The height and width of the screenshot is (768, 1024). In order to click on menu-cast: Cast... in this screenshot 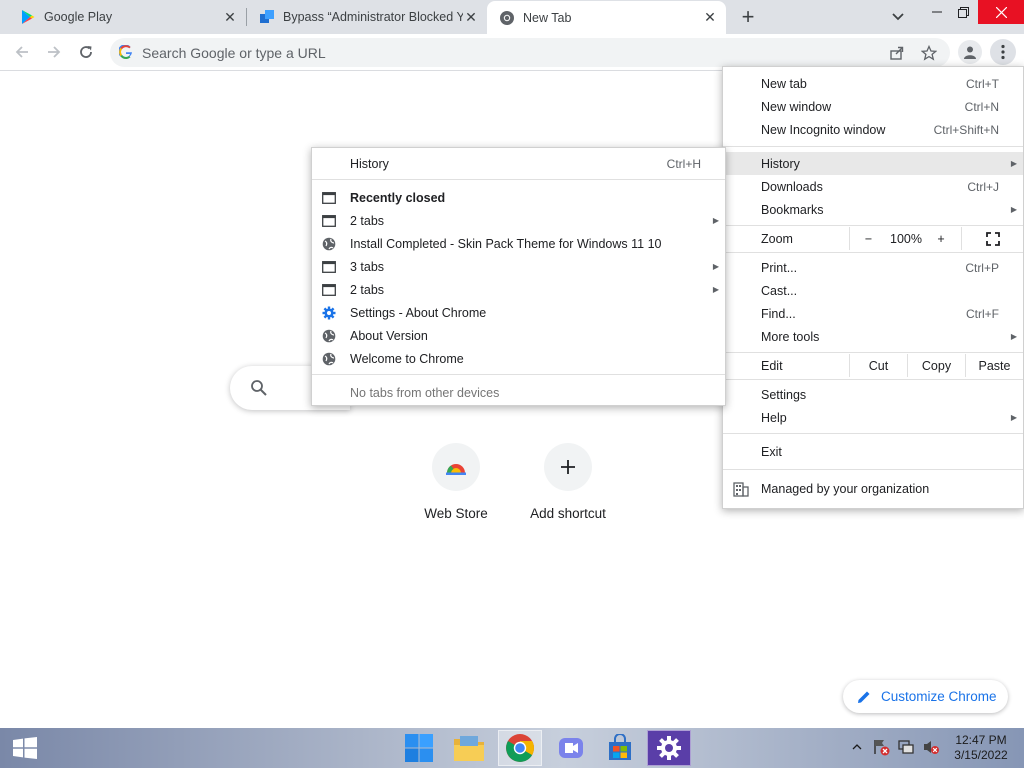, I will do `click(873, 290)`.